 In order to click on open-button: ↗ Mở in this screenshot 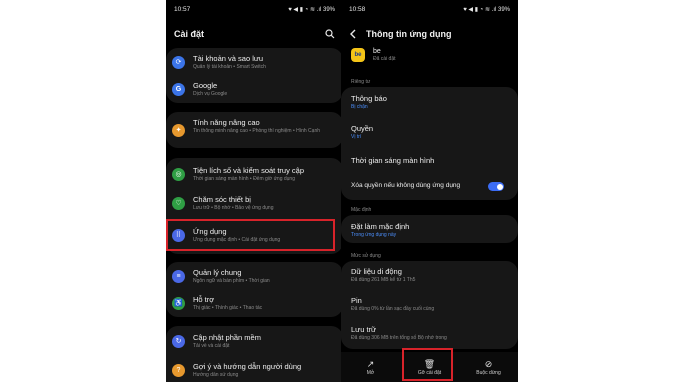, I will do `click(371, 367)`.